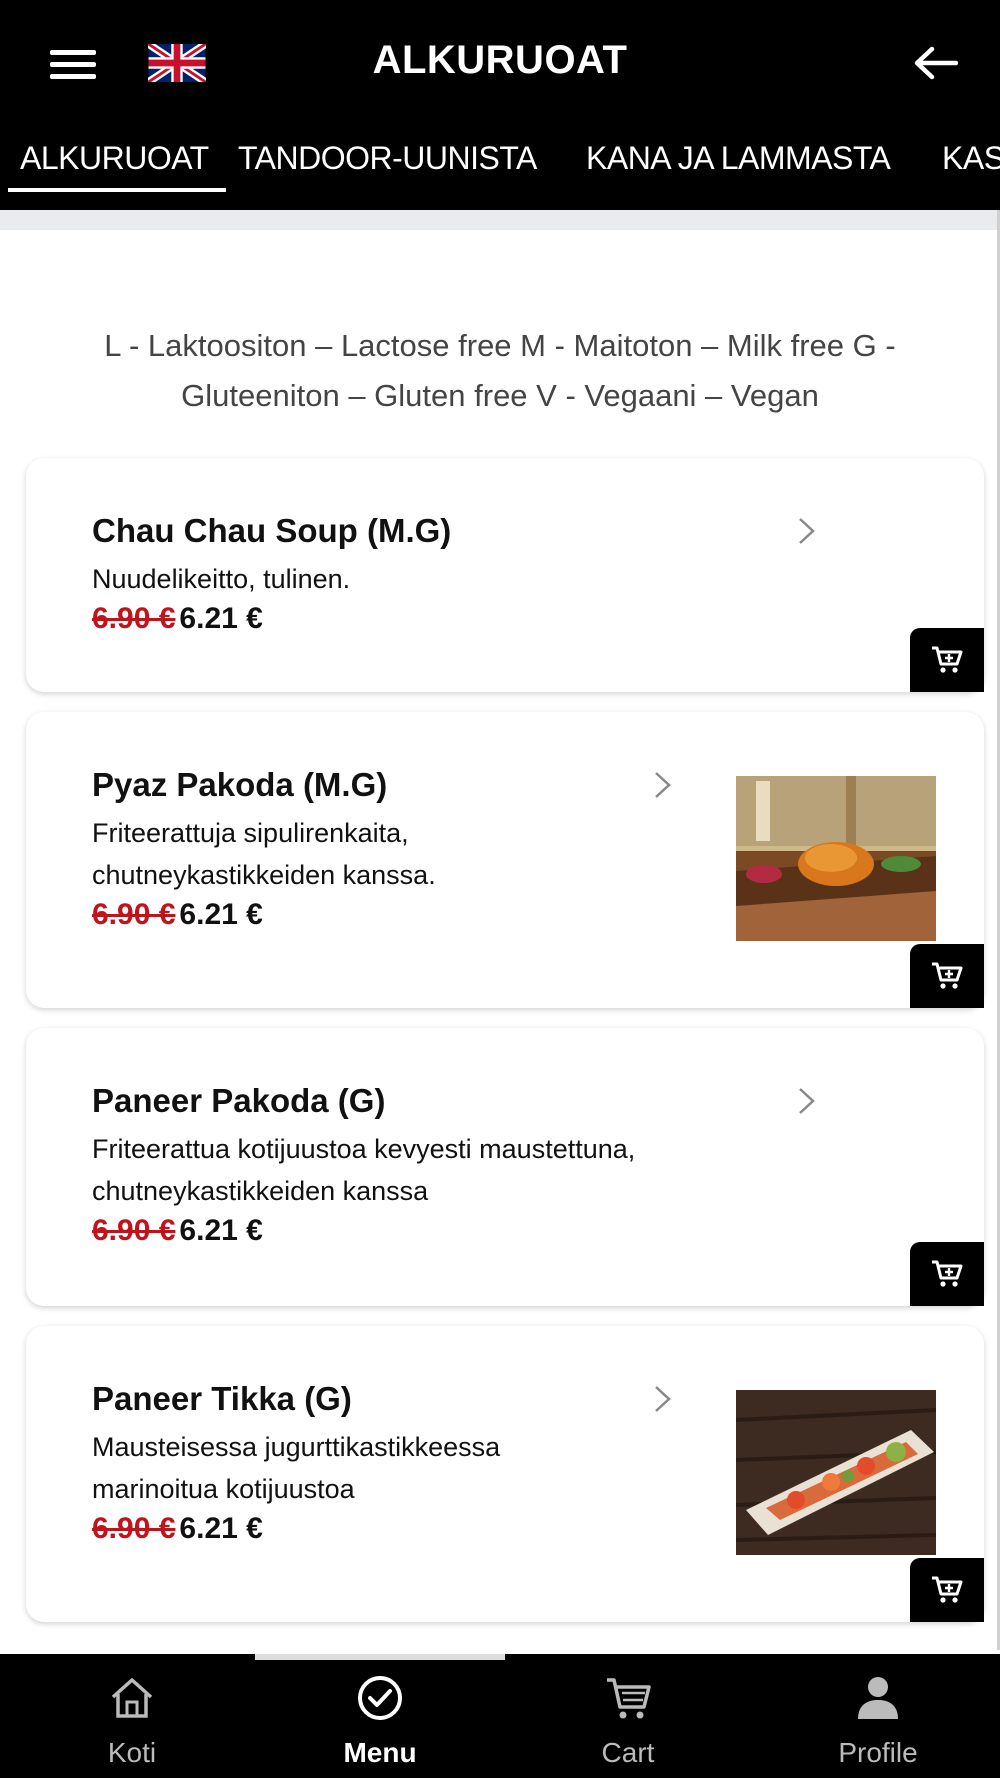  Describe the element at coordinates (264, 875) in the screenshot. I see `item-description-line: chutneykastikkeiden kanssa.` at that location.